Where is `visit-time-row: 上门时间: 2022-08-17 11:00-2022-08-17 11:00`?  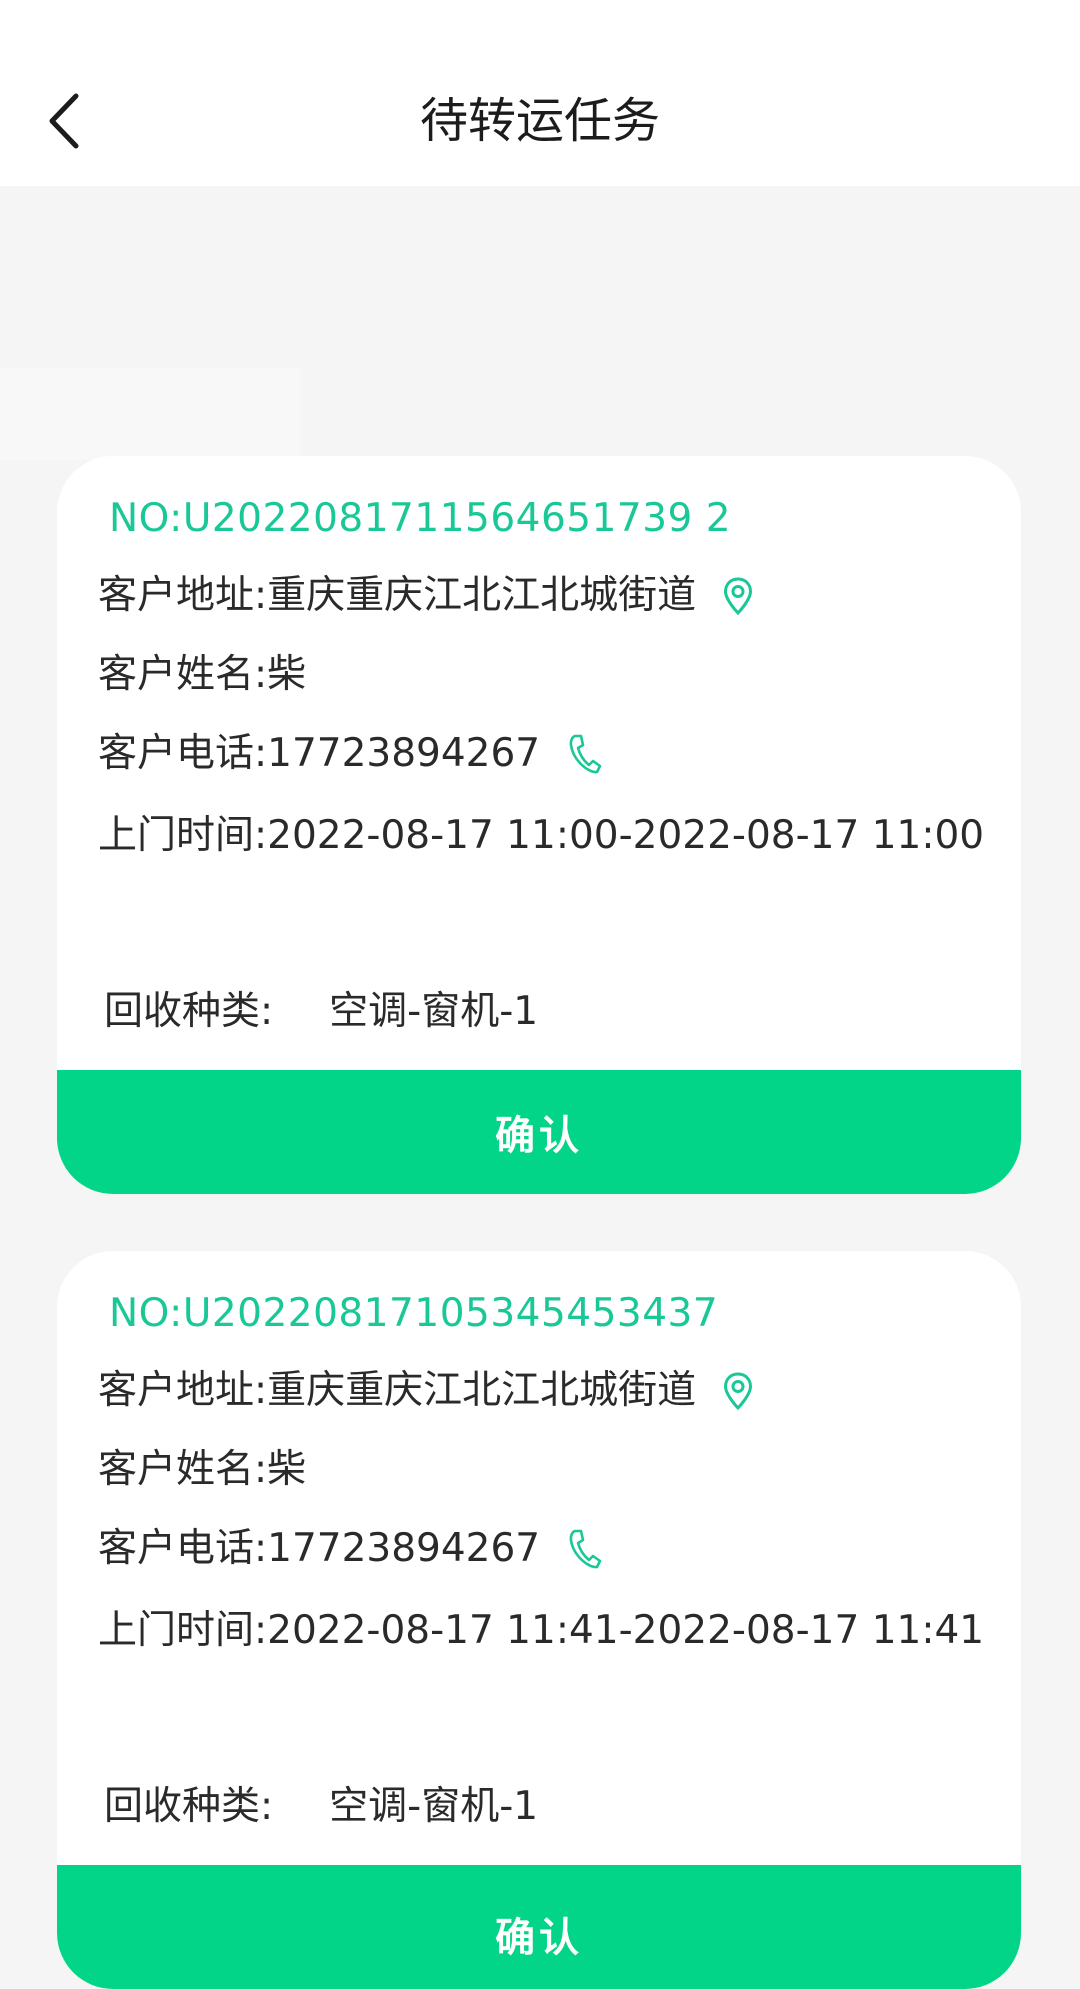
visit-time-row: 上门时间: 2022-08-17 11:00-2022-08-17 11:00 is located at coordinates (541, 836).